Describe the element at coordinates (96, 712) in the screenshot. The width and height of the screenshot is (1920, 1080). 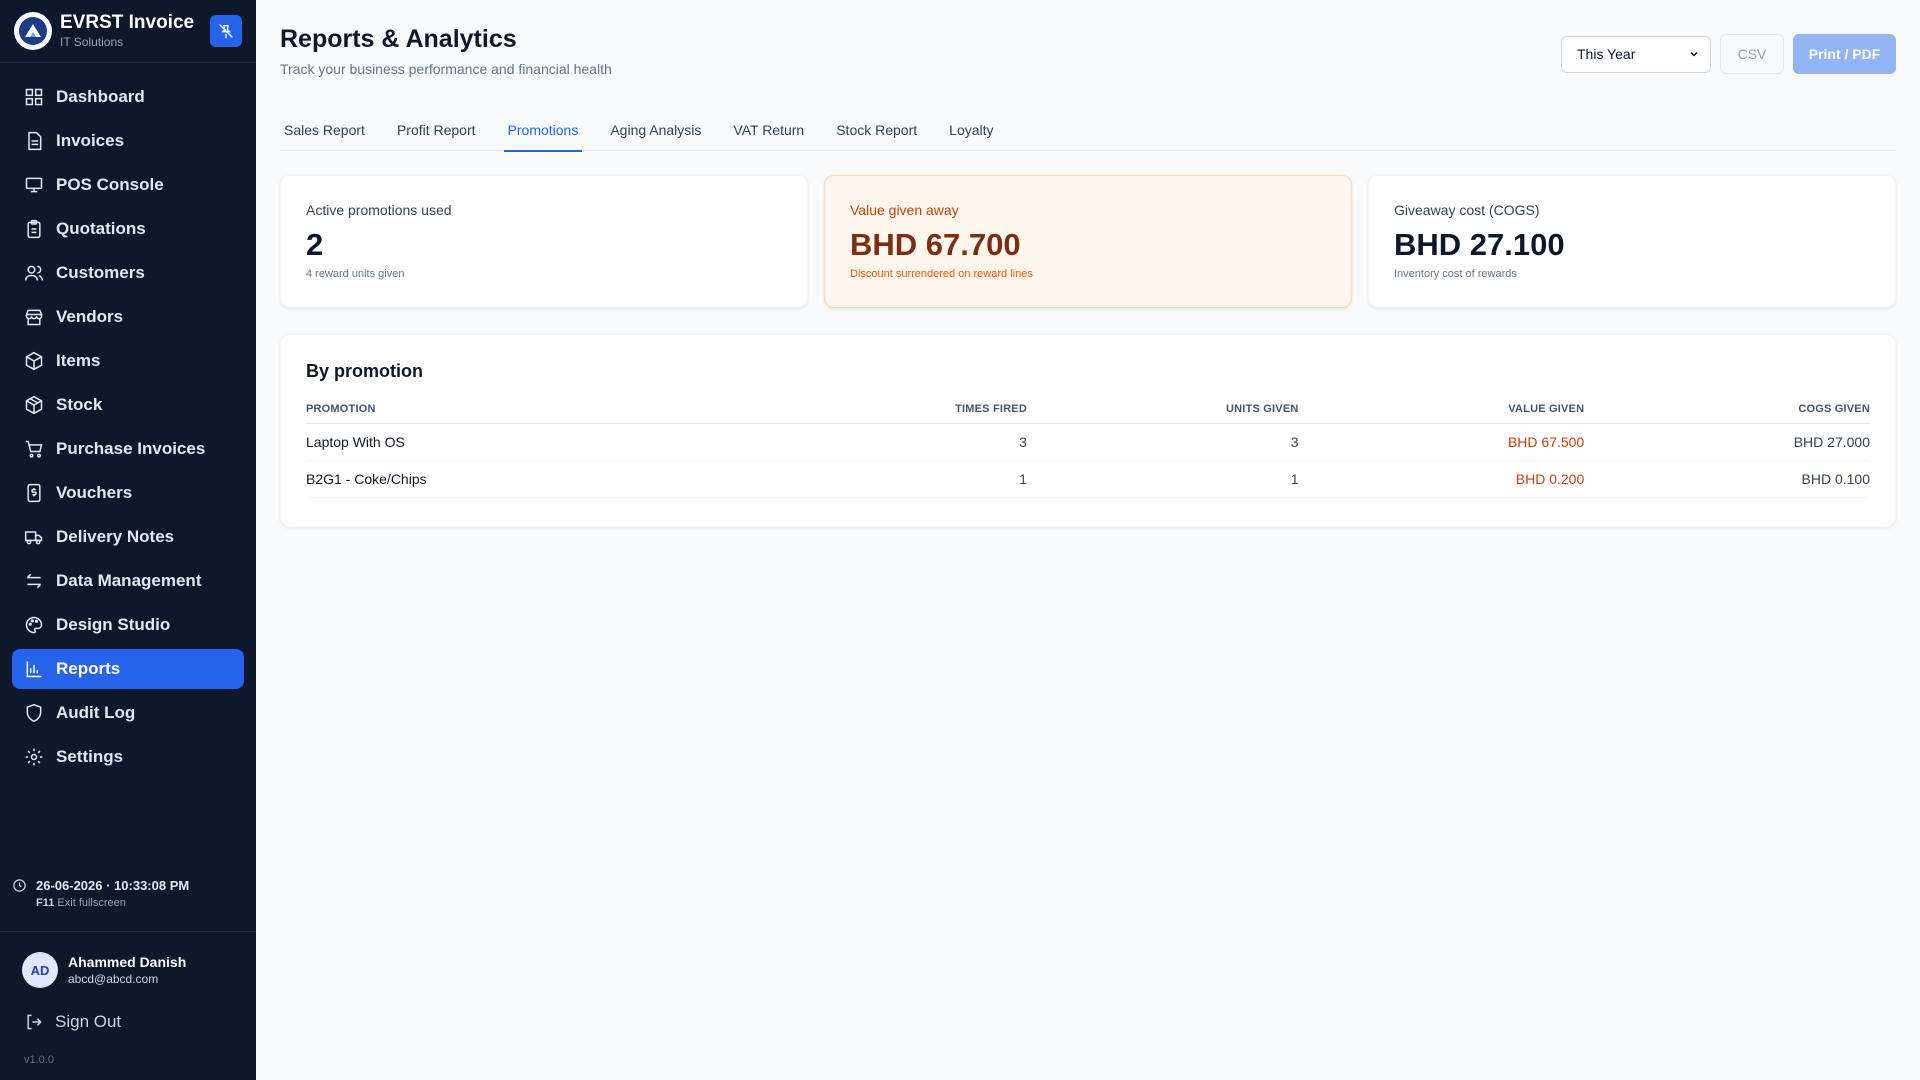
I see `sidebar-item-label: Audit Log` at that location.